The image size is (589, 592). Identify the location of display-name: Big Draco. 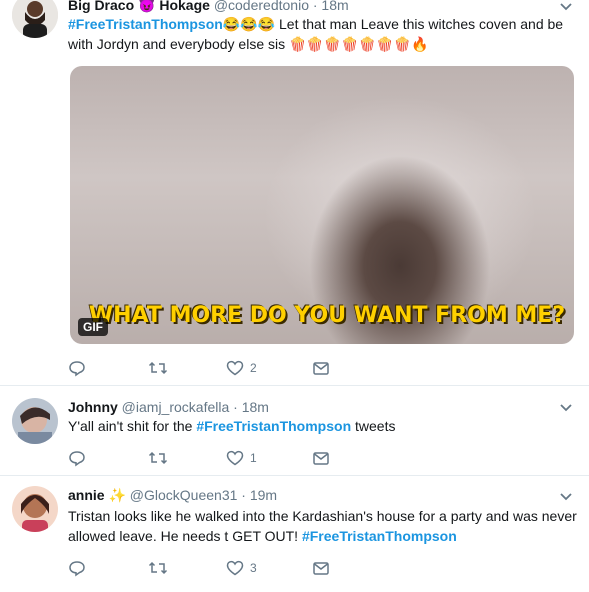
(101, 6).